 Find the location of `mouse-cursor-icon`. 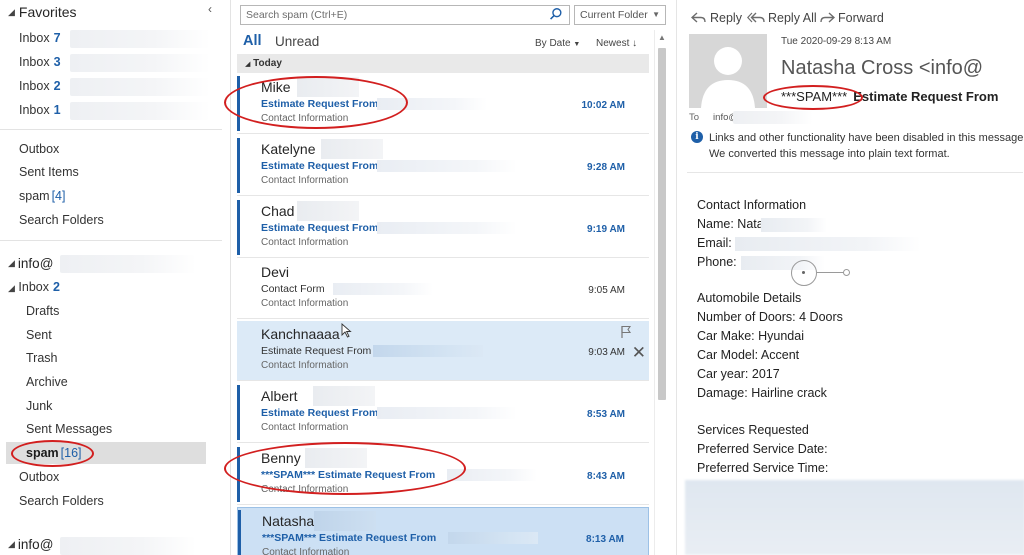

mouse-cursor-icon is located at coordinates (346, 330).